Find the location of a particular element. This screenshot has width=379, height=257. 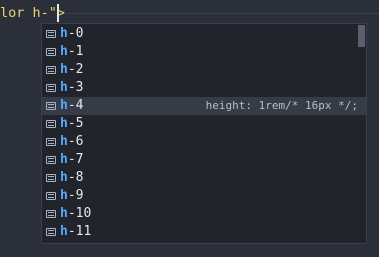

suggestion-item: h-5 is located at coordinates (204, 124).